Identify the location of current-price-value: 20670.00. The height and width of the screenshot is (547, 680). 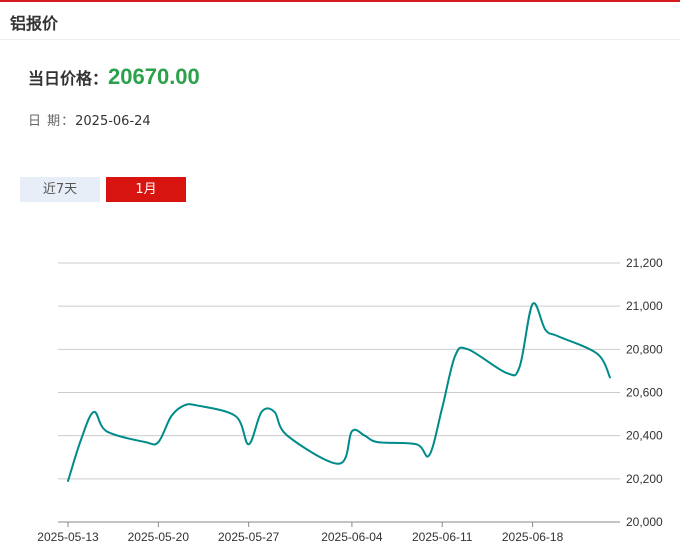
(154, 76).